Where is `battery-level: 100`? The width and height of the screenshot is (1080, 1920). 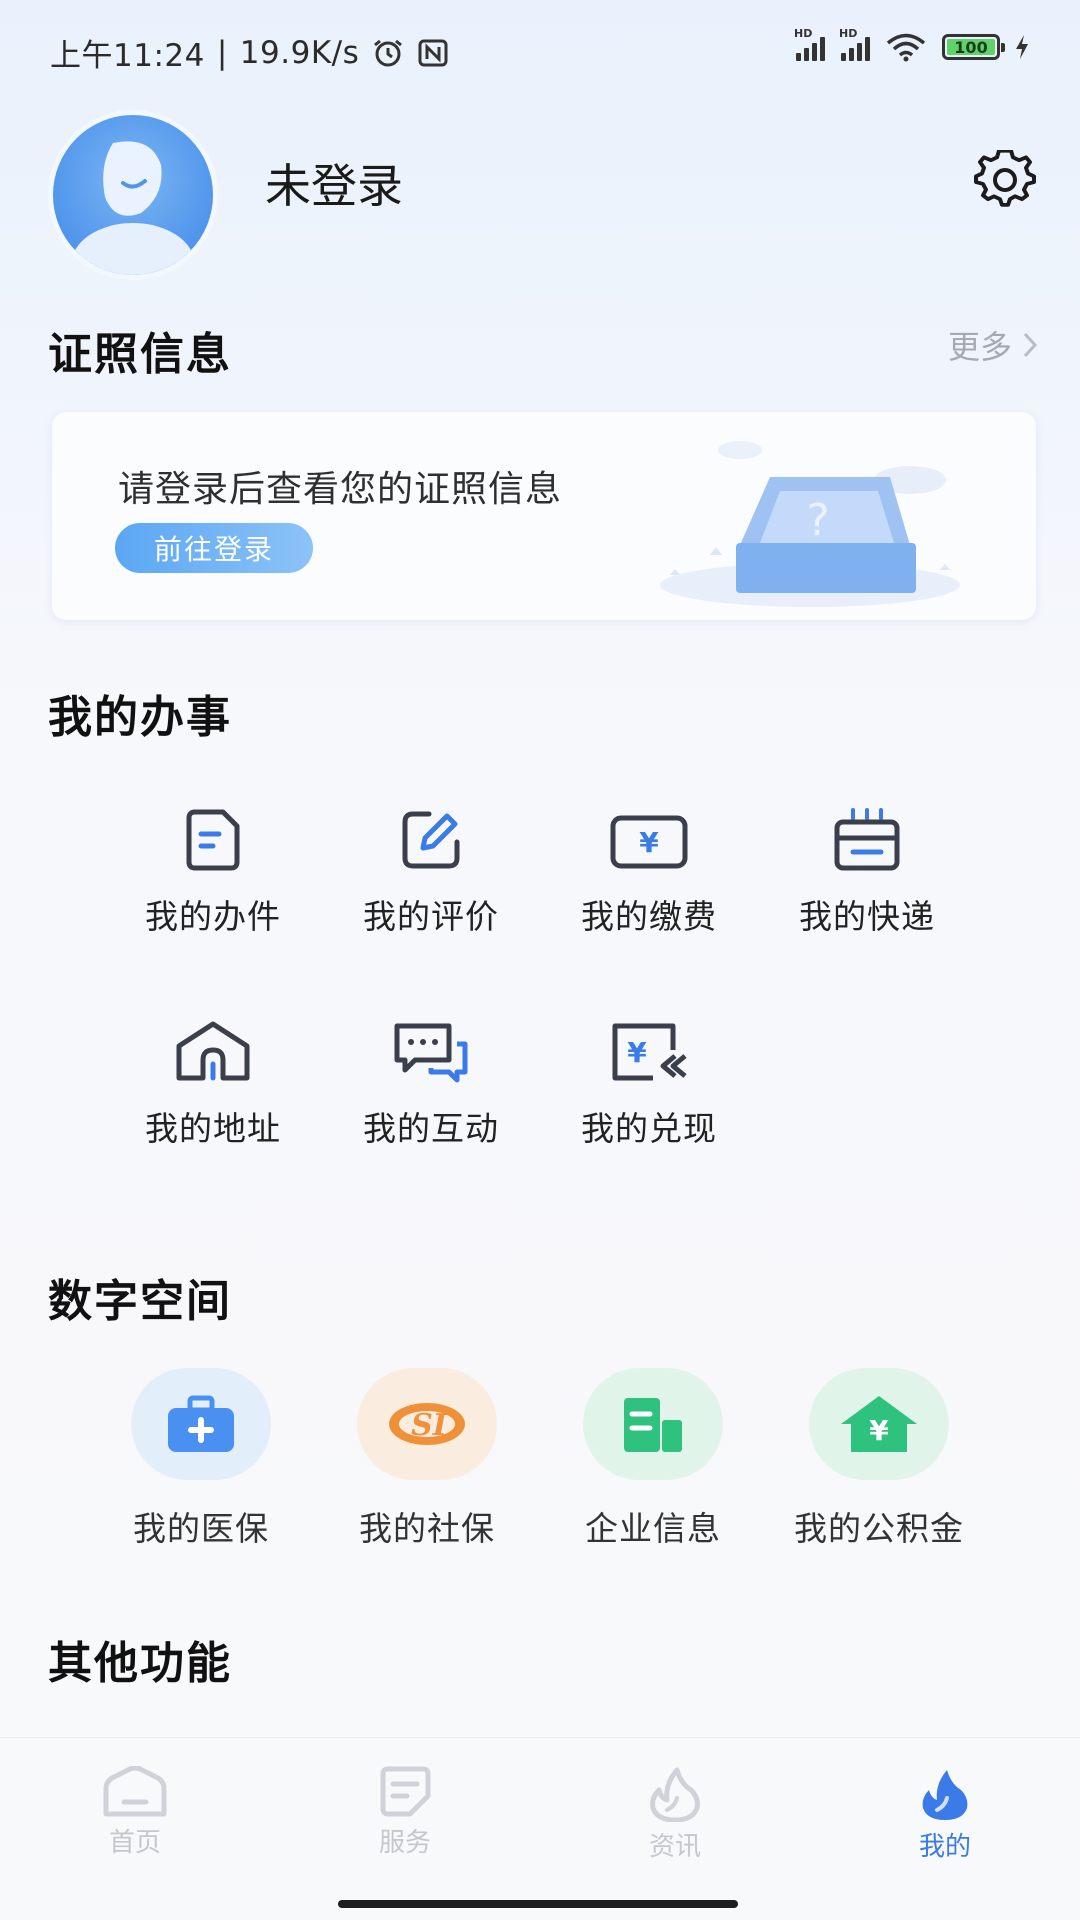 battery-level: 100 is located at coordinates (971, 47).